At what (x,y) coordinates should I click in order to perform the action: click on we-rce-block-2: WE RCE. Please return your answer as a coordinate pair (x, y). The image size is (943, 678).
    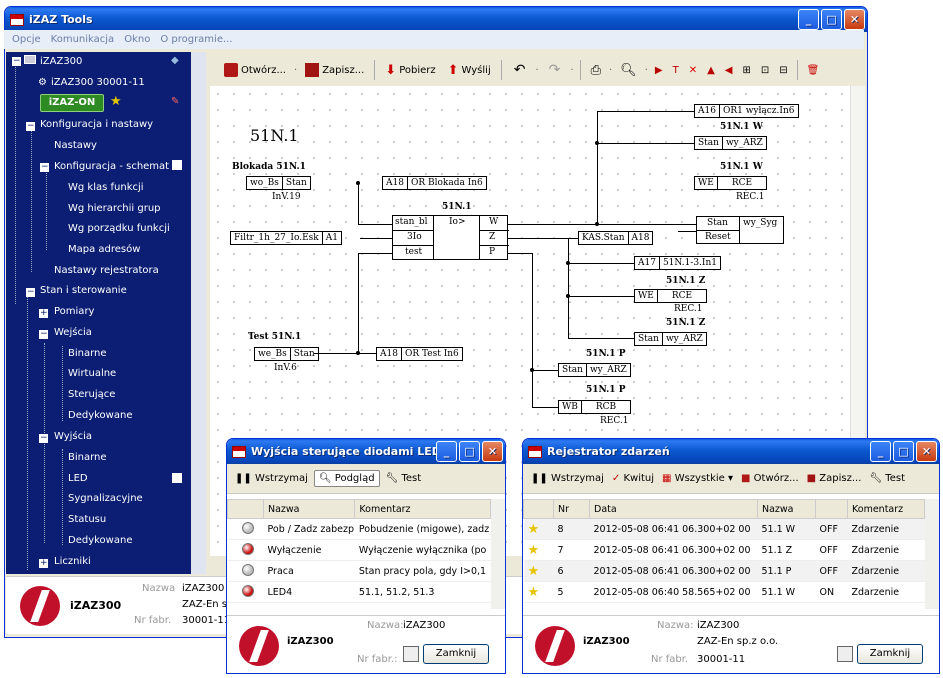
    Looking at the image, I should click on (671, 296).